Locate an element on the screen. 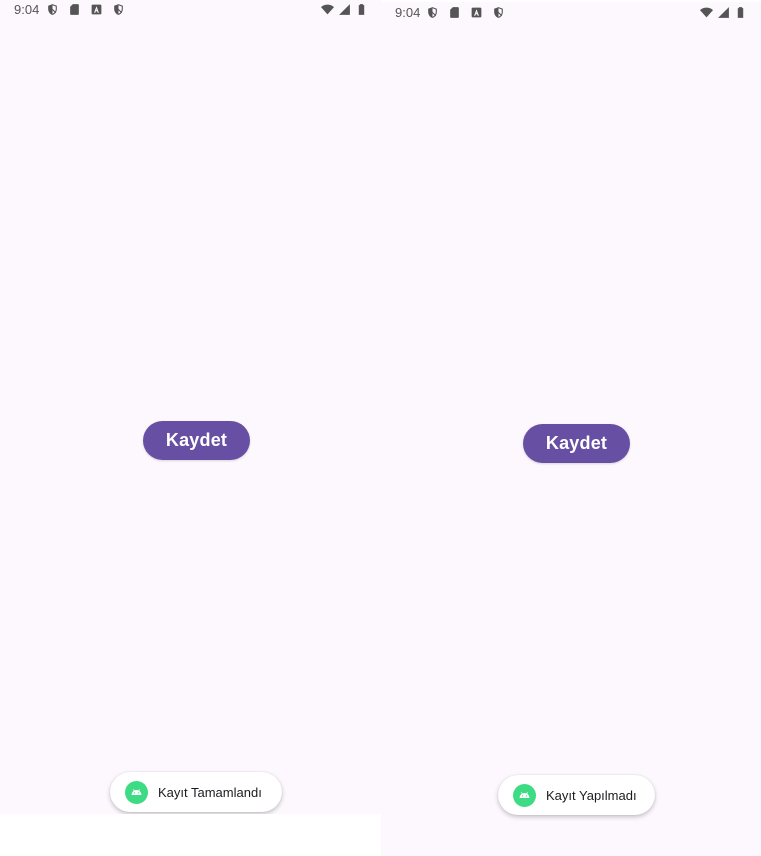 The image size is (761, 856). toast-message: Kayıt Yapılmadı is located at coordinates (591, 795).